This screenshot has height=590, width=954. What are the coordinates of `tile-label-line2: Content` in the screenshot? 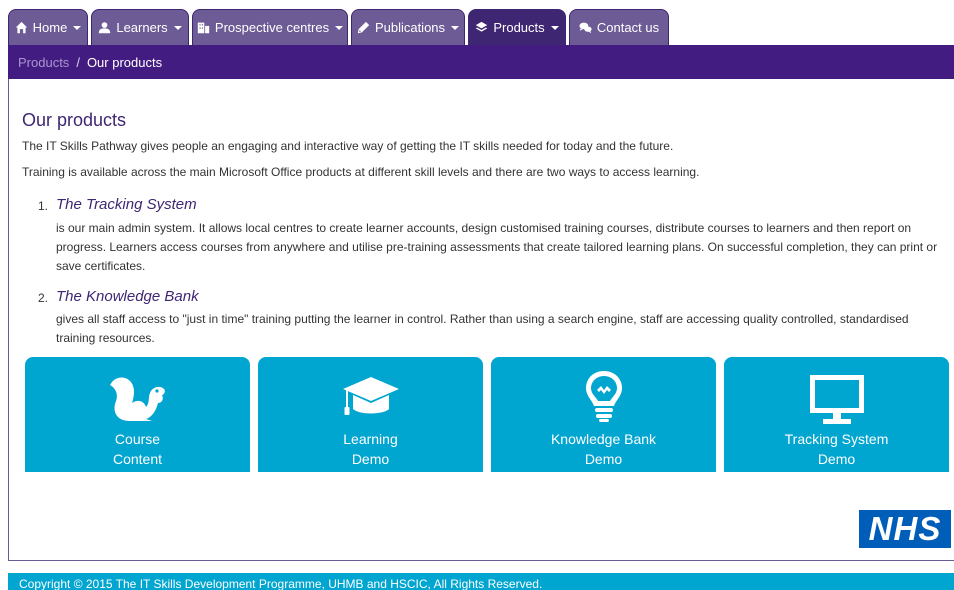 It's located at (137, 459).